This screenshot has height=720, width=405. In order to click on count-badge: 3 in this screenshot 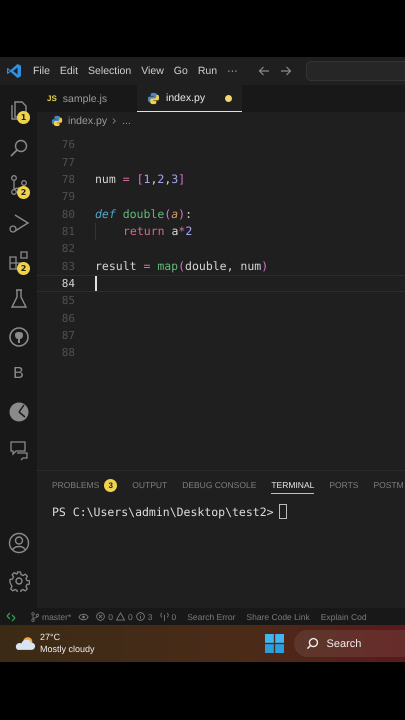, I will do `click(111, 485)`.